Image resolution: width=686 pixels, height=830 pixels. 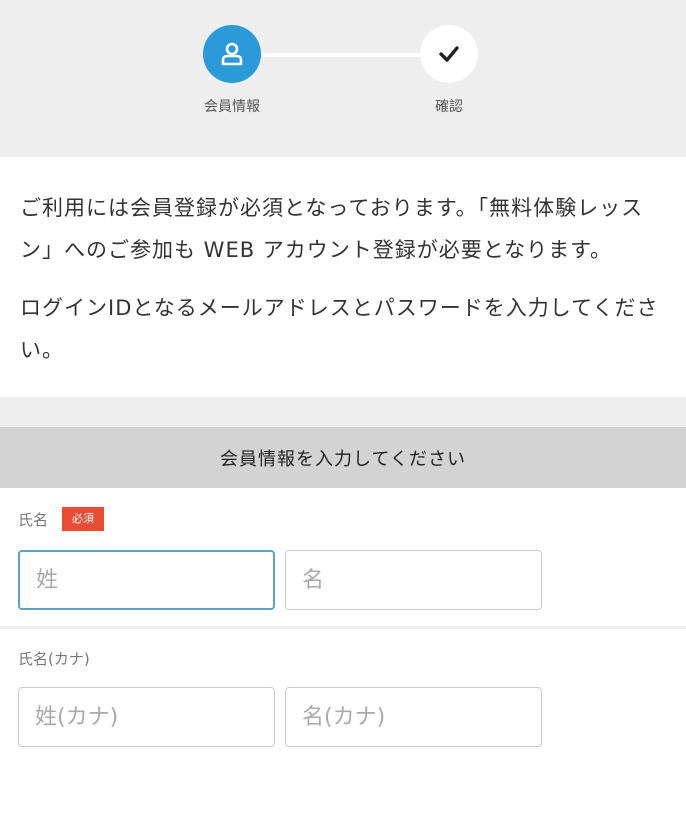 I want to click on step-confirm, so click(x=449, y=54).